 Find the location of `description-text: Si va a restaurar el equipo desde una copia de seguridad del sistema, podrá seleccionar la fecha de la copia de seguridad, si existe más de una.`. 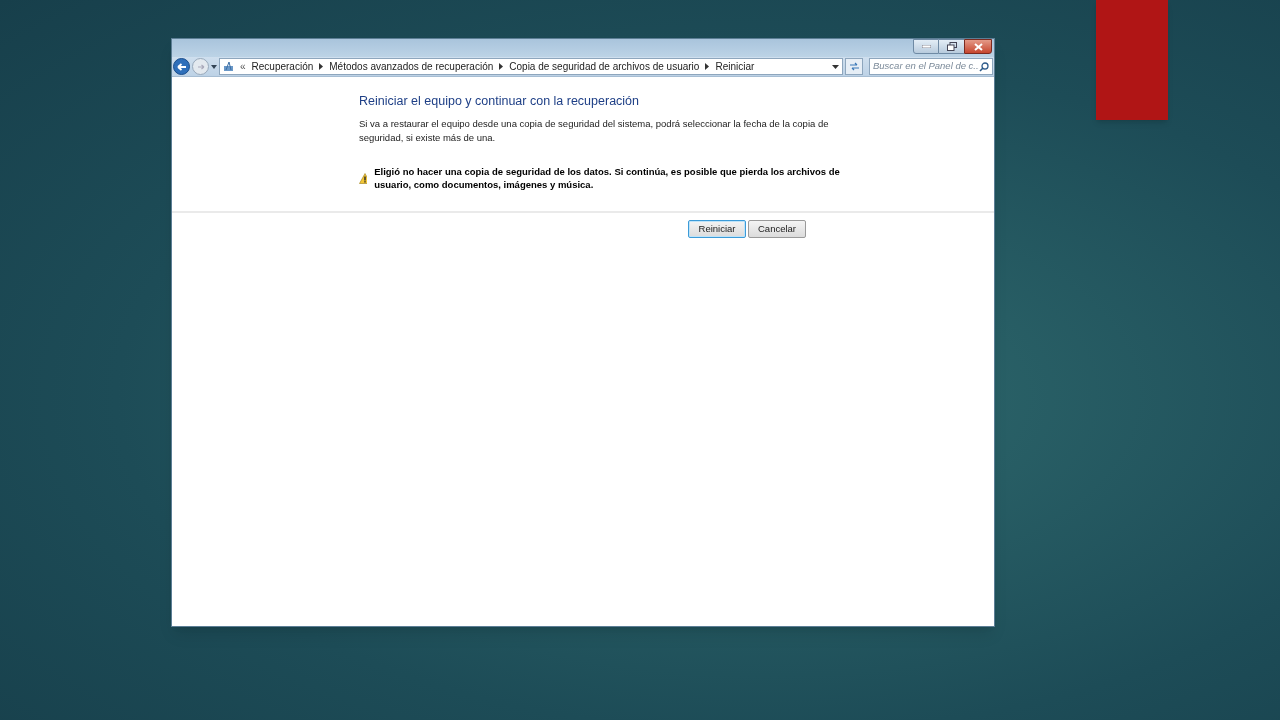

description-text: Si va a restaurar el equipo desde una copia de seguridad del sistema, podrá seleccionar la fecha de la copia de seguridad, si existe más de una. is located at coordinates (594, 131).